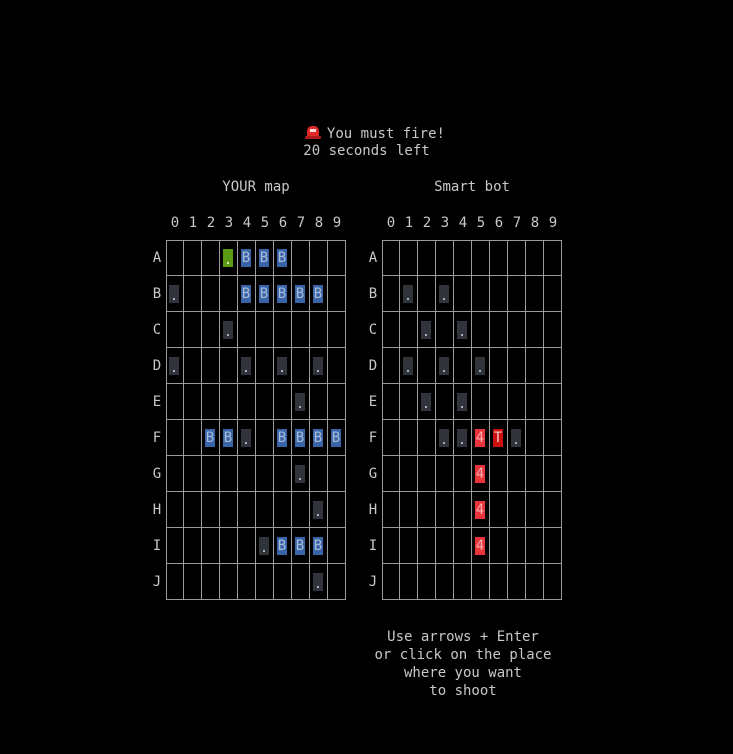  What do you see at coordinates (463, 582) in the screenshot?
I see `grid-cell-J4` at bounding box center [463, 582].